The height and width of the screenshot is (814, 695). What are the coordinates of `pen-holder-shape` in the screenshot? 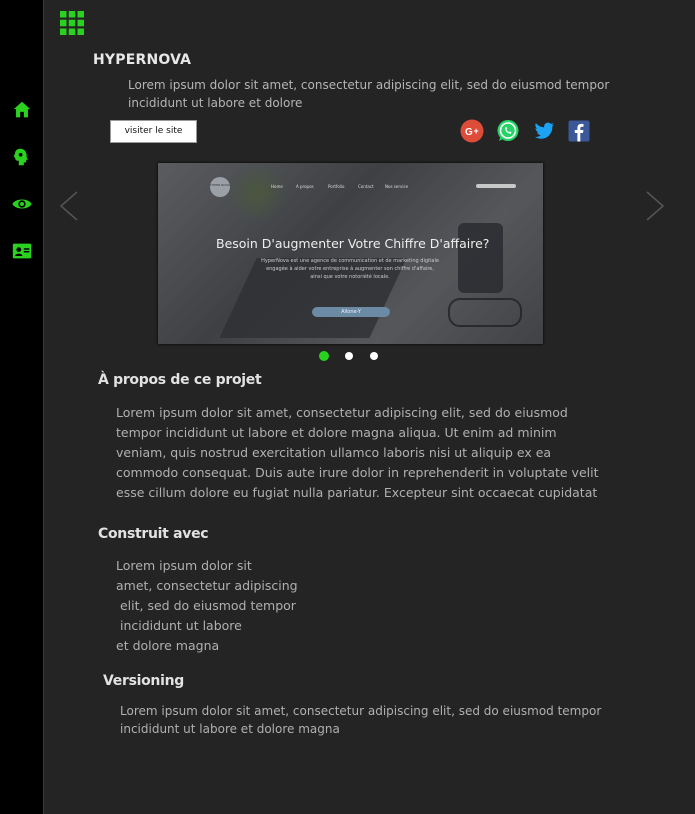 It's located at (480, 258).